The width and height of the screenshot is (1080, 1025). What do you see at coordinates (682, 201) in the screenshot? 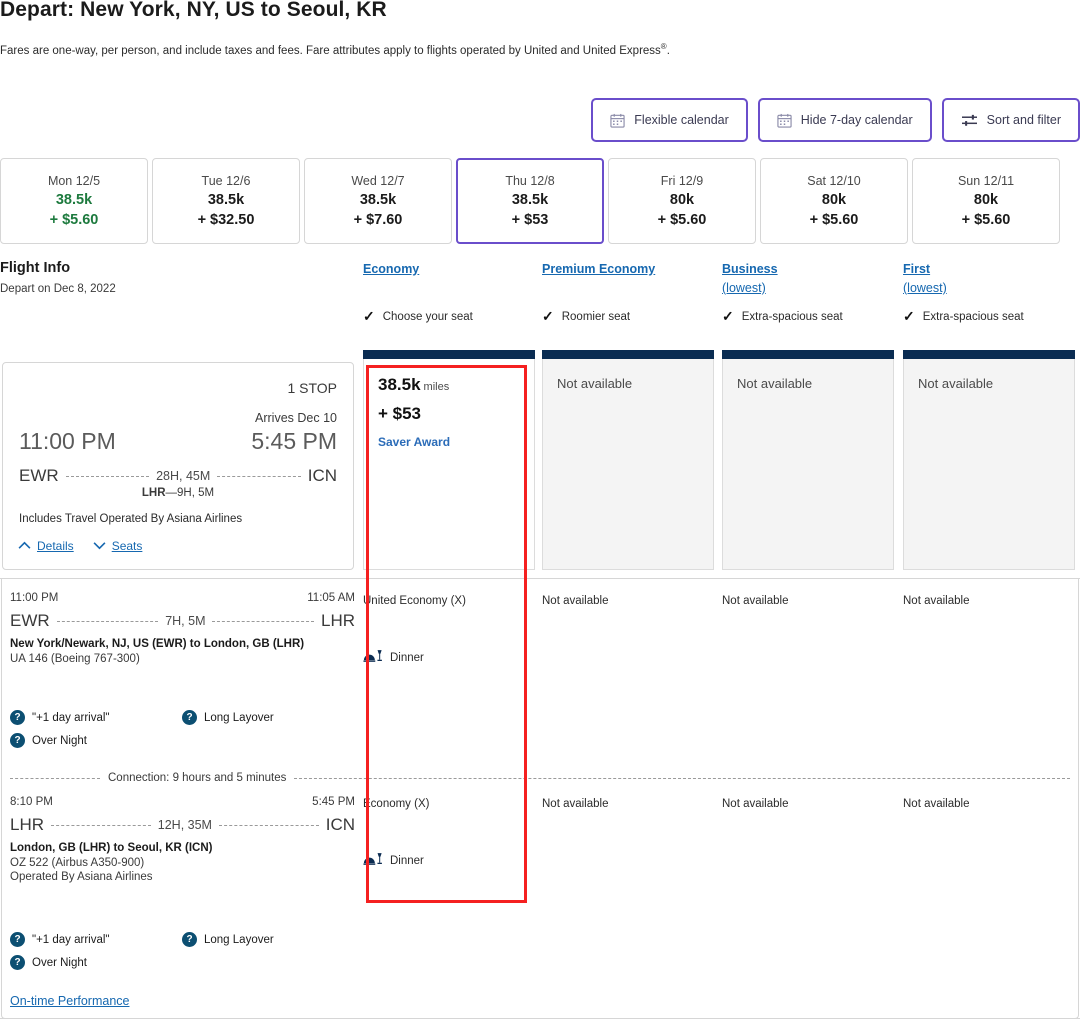
I see `date-card-fri-12-9: Fri 12/9 80k + $5.60` at bounding box center [682, 201].